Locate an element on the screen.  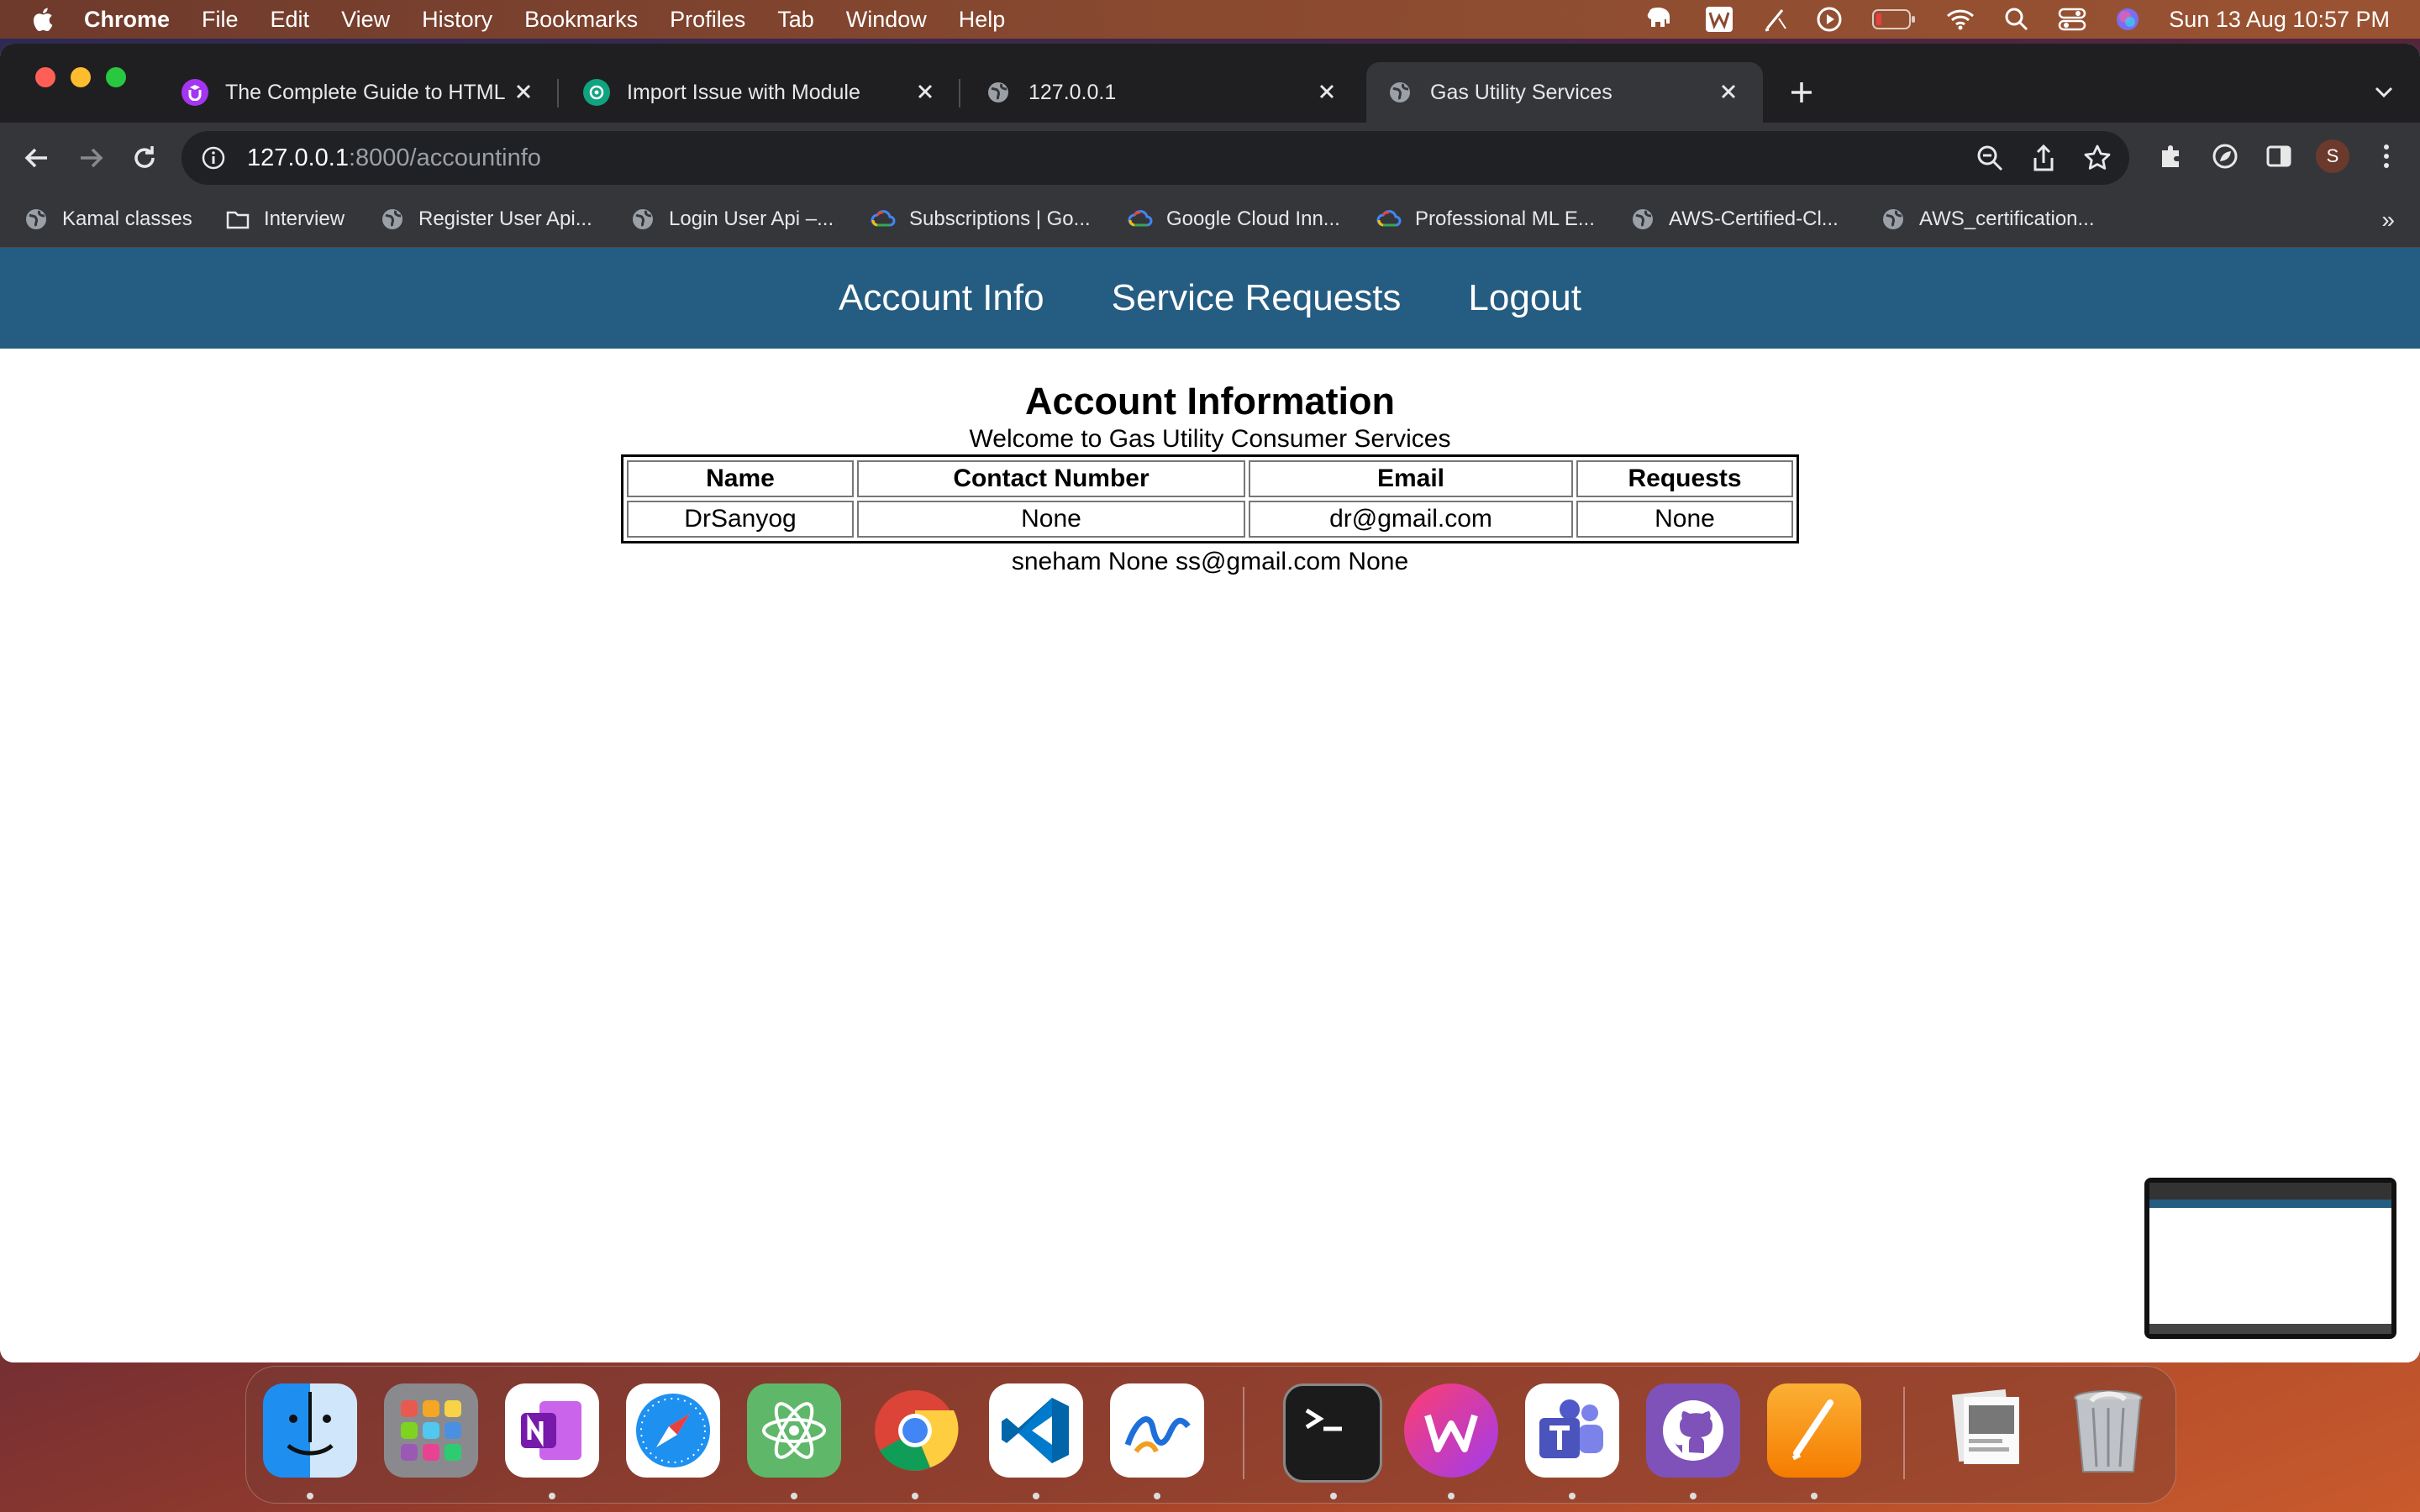
col-header-name: Name is located at coordinates (740, 478).